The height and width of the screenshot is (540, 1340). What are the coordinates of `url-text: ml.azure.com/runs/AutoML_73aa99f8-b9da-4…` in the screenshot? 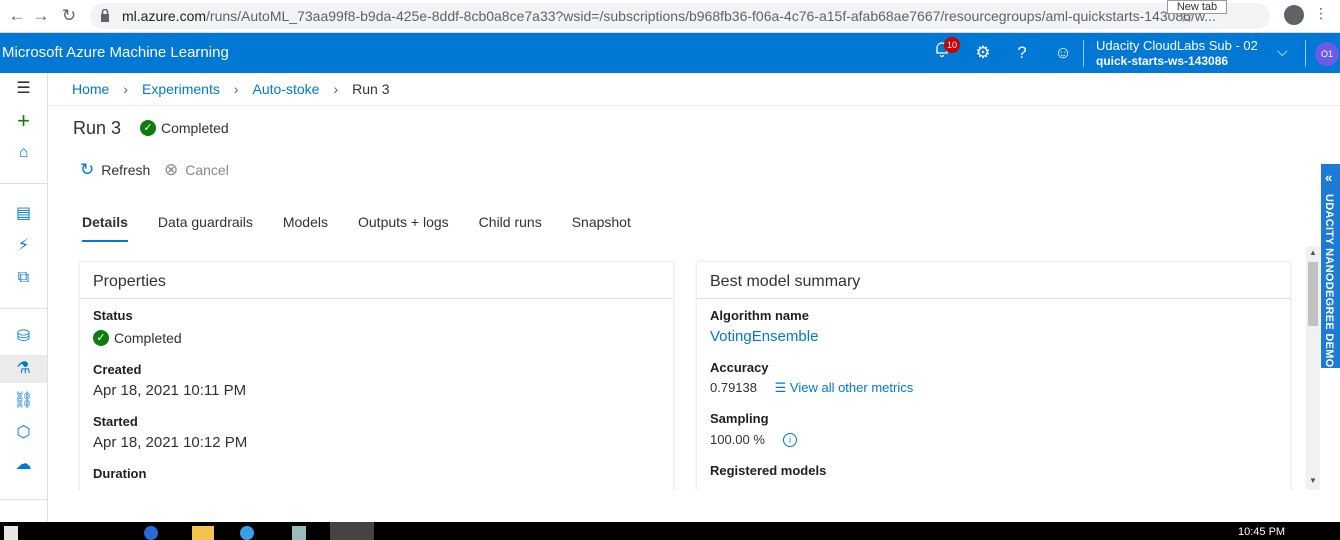 It's located at (669, 16).